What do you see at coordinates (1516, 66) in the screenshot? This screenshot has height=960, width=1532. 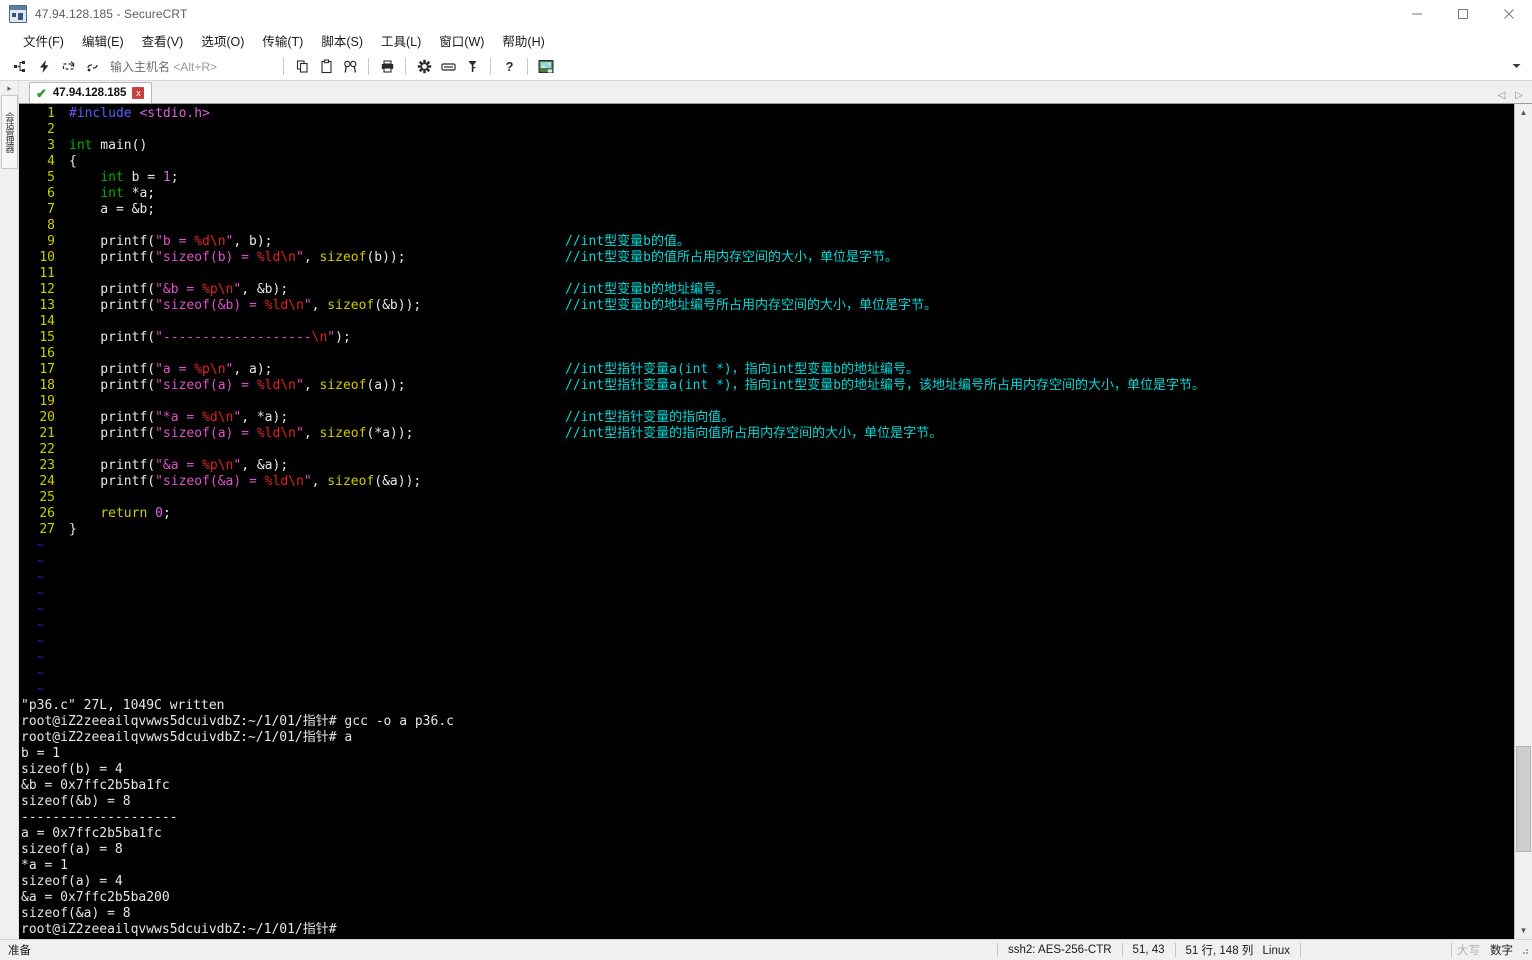 I see `toolbar-overflow-chevron-down-icon` at bounding box center [1516, 66].